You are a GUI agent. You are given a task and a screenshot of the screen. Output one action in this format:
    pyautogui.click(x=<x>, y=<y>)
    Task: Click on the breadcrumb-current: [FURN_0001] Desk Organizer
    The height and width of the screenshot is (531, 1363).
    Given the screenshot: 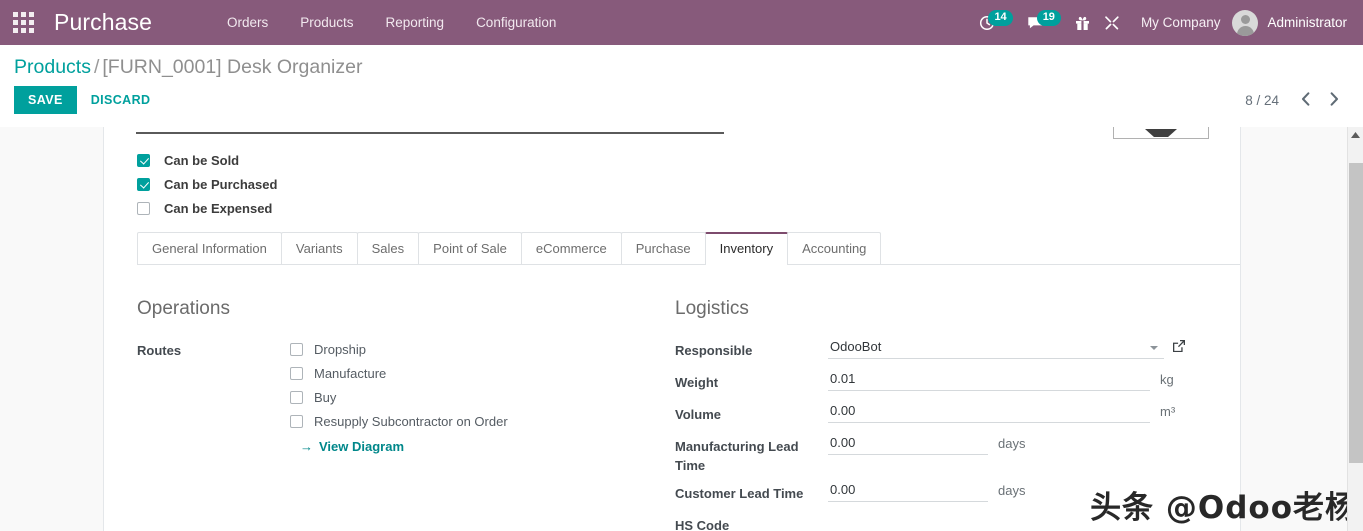 What is the action you would take?
    pyautogui.click(x=232, y=67)
    